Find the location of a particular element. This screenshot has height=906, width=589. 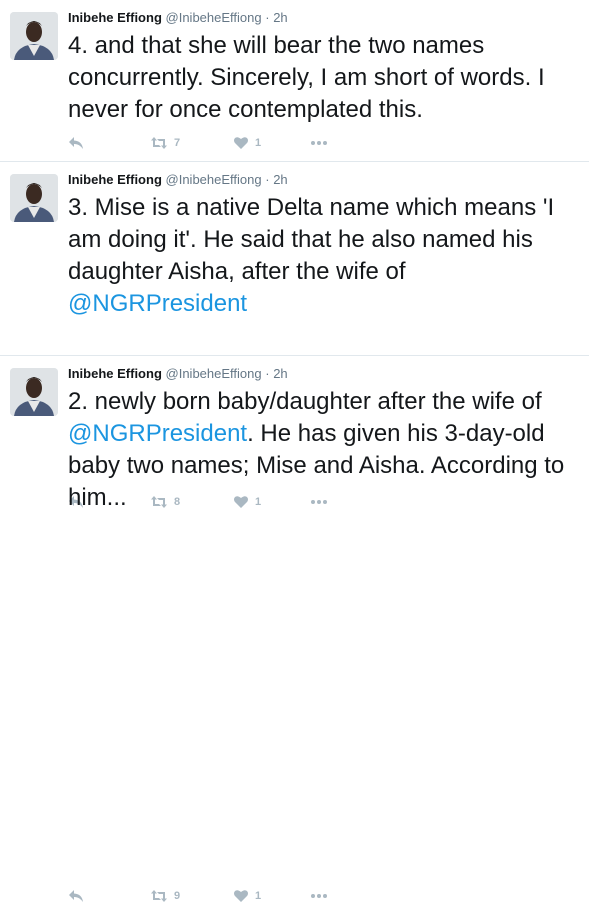

retweet-button: 7 is located at coordinates (165, 143).